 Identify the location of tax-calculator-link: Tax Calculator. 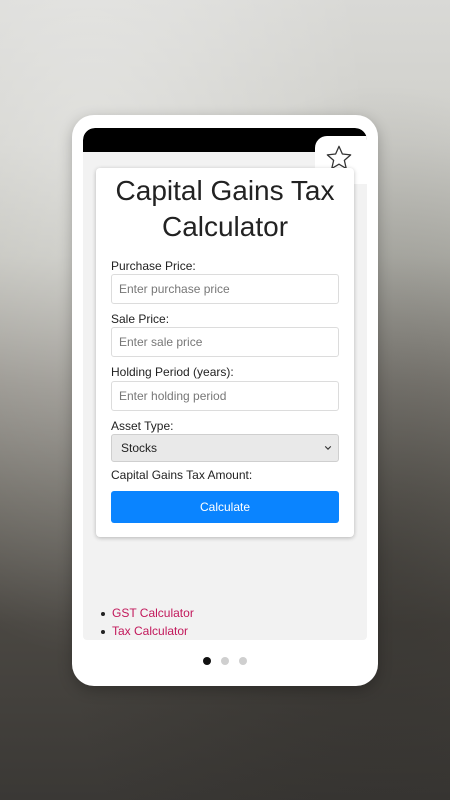
(150, 631).